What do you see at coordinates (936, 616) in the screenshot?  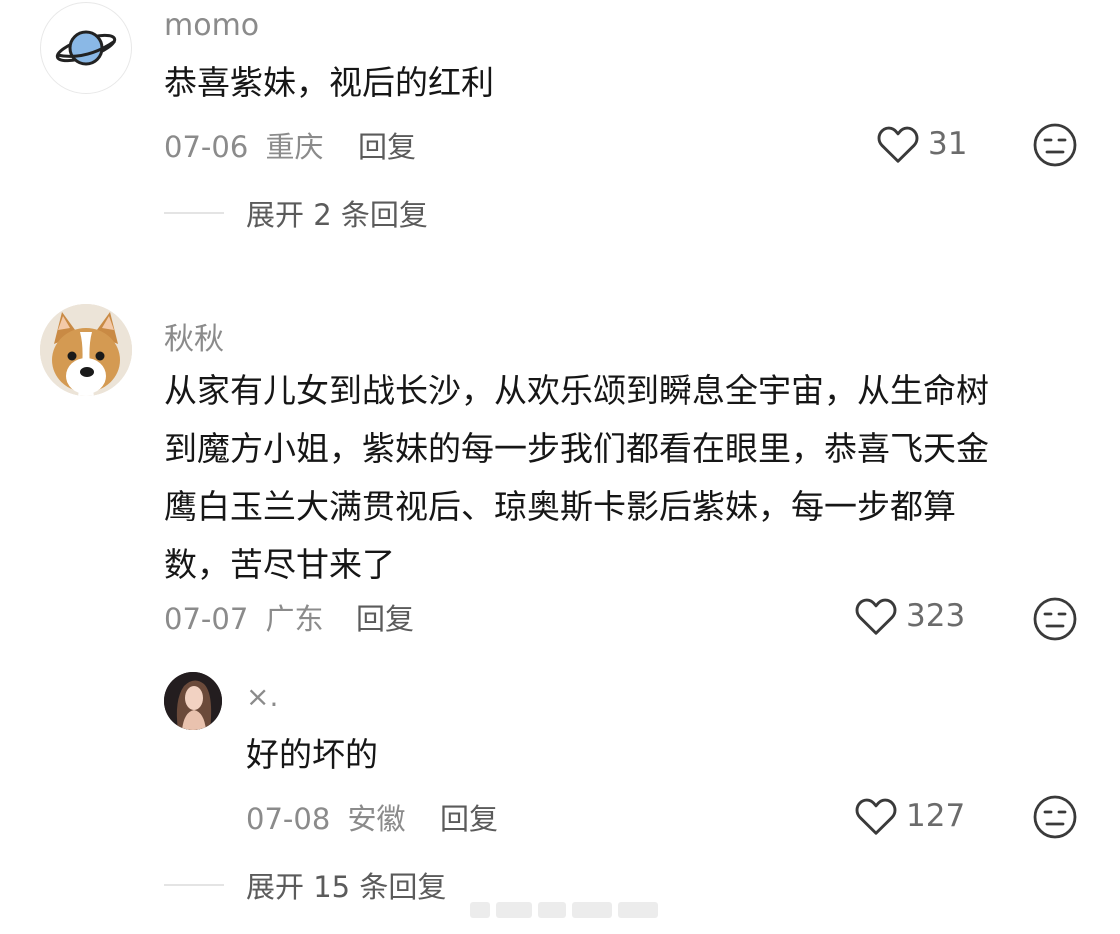 I see `like-count: 323` at bounding box center [936, 616].